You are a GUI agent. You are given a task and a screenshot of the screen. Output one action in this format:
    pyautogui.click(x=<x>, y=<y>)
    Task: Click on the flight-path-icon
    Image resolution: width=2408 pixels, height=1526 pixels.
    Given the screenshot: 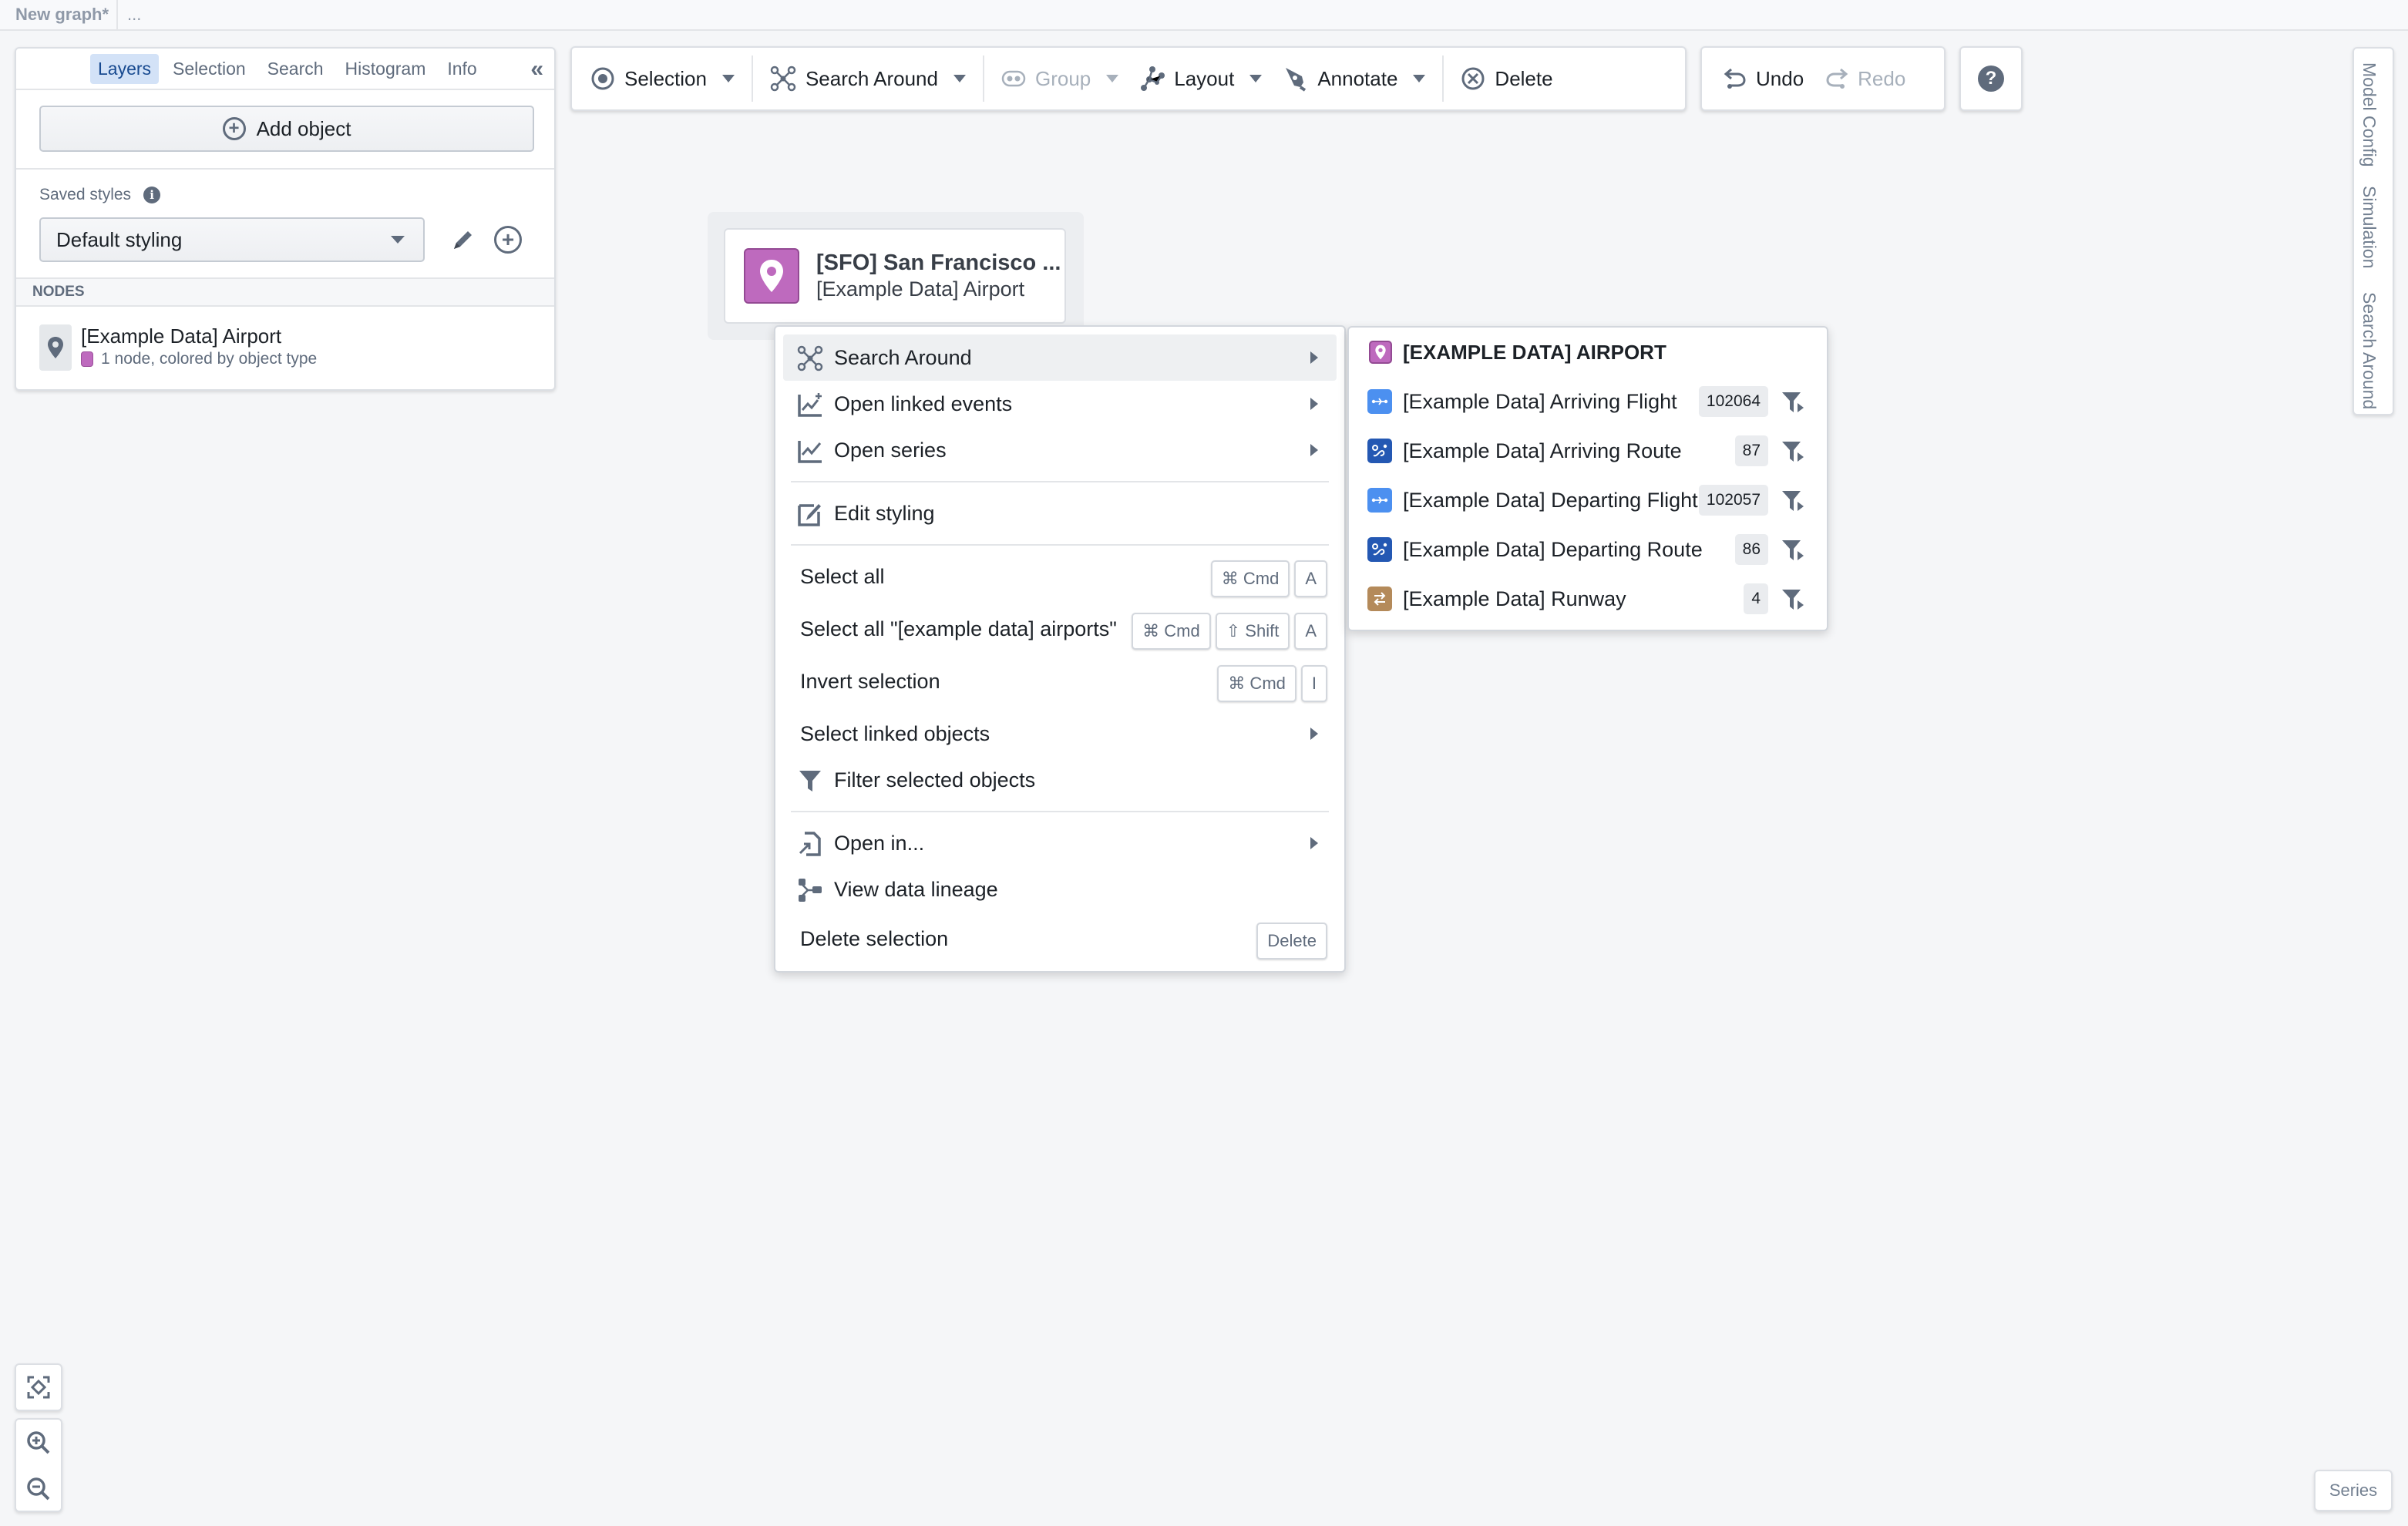 What is the action you would take?
    pyautogui.click(x=1379, y=401)
    